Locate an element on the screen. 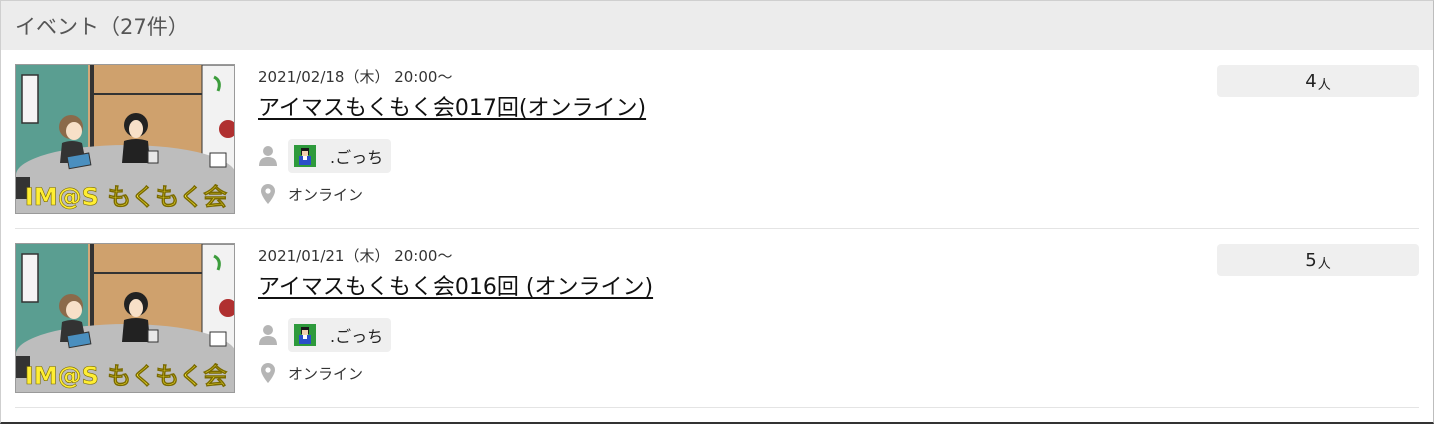 This screenshot has width=1445, height=424. panel-header: イベント（27件） is located at coordinates (717, 25).